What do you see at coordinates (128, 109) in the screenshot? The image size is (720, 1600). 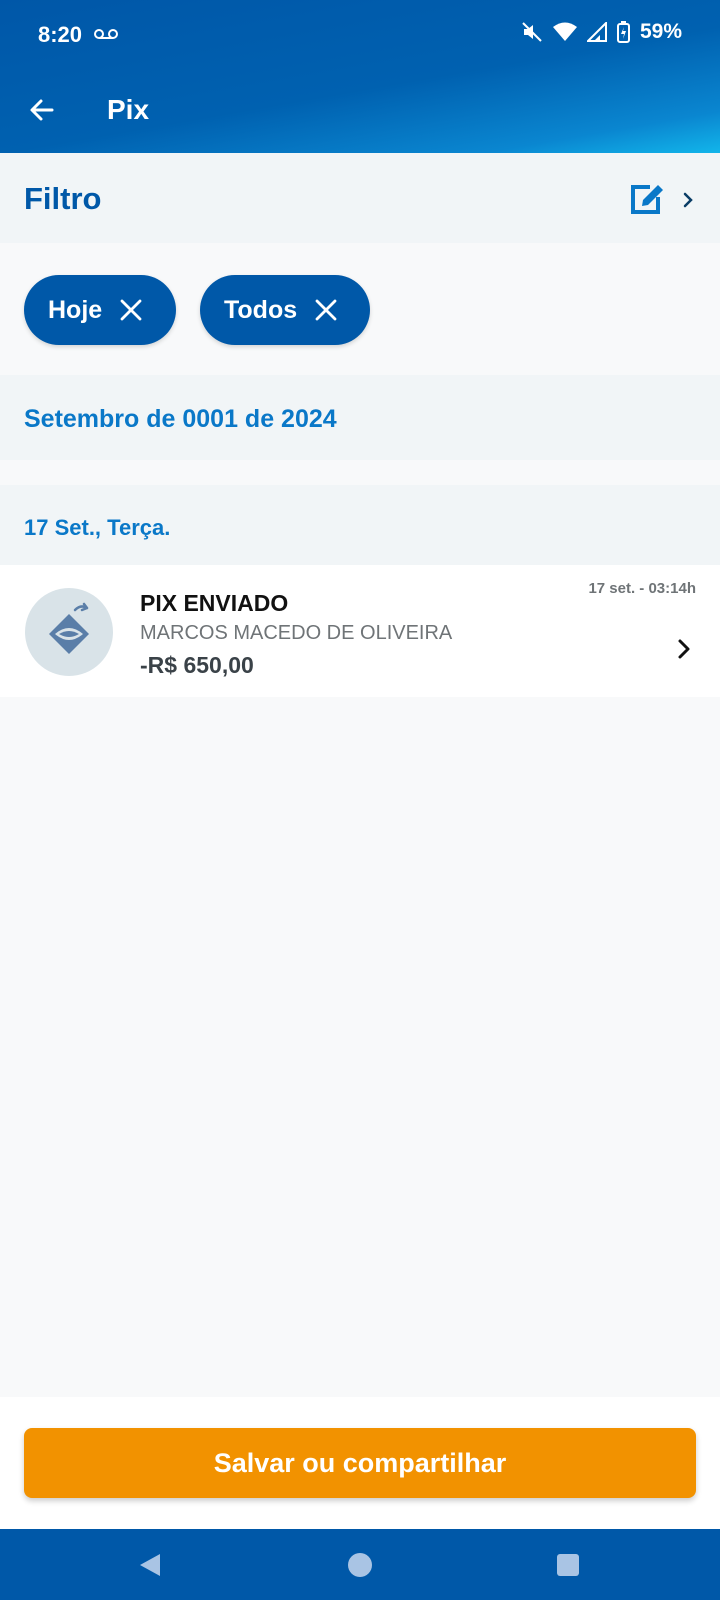 I see `page-title: Pix` at bounding box center [128, 109].